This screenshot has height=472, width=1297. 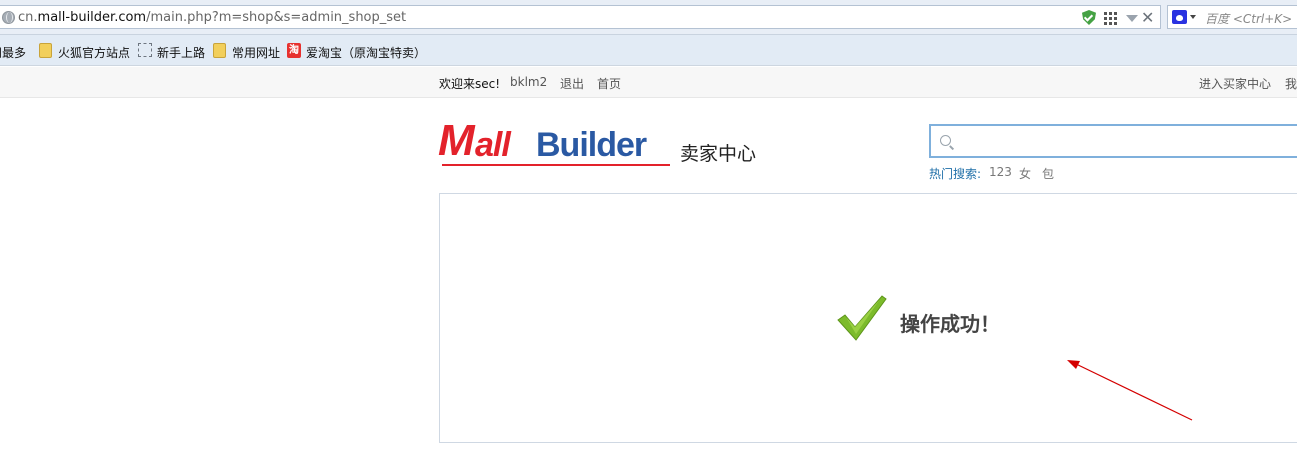 I want to click on username-link: bklm2, so click(x=528, y=82).